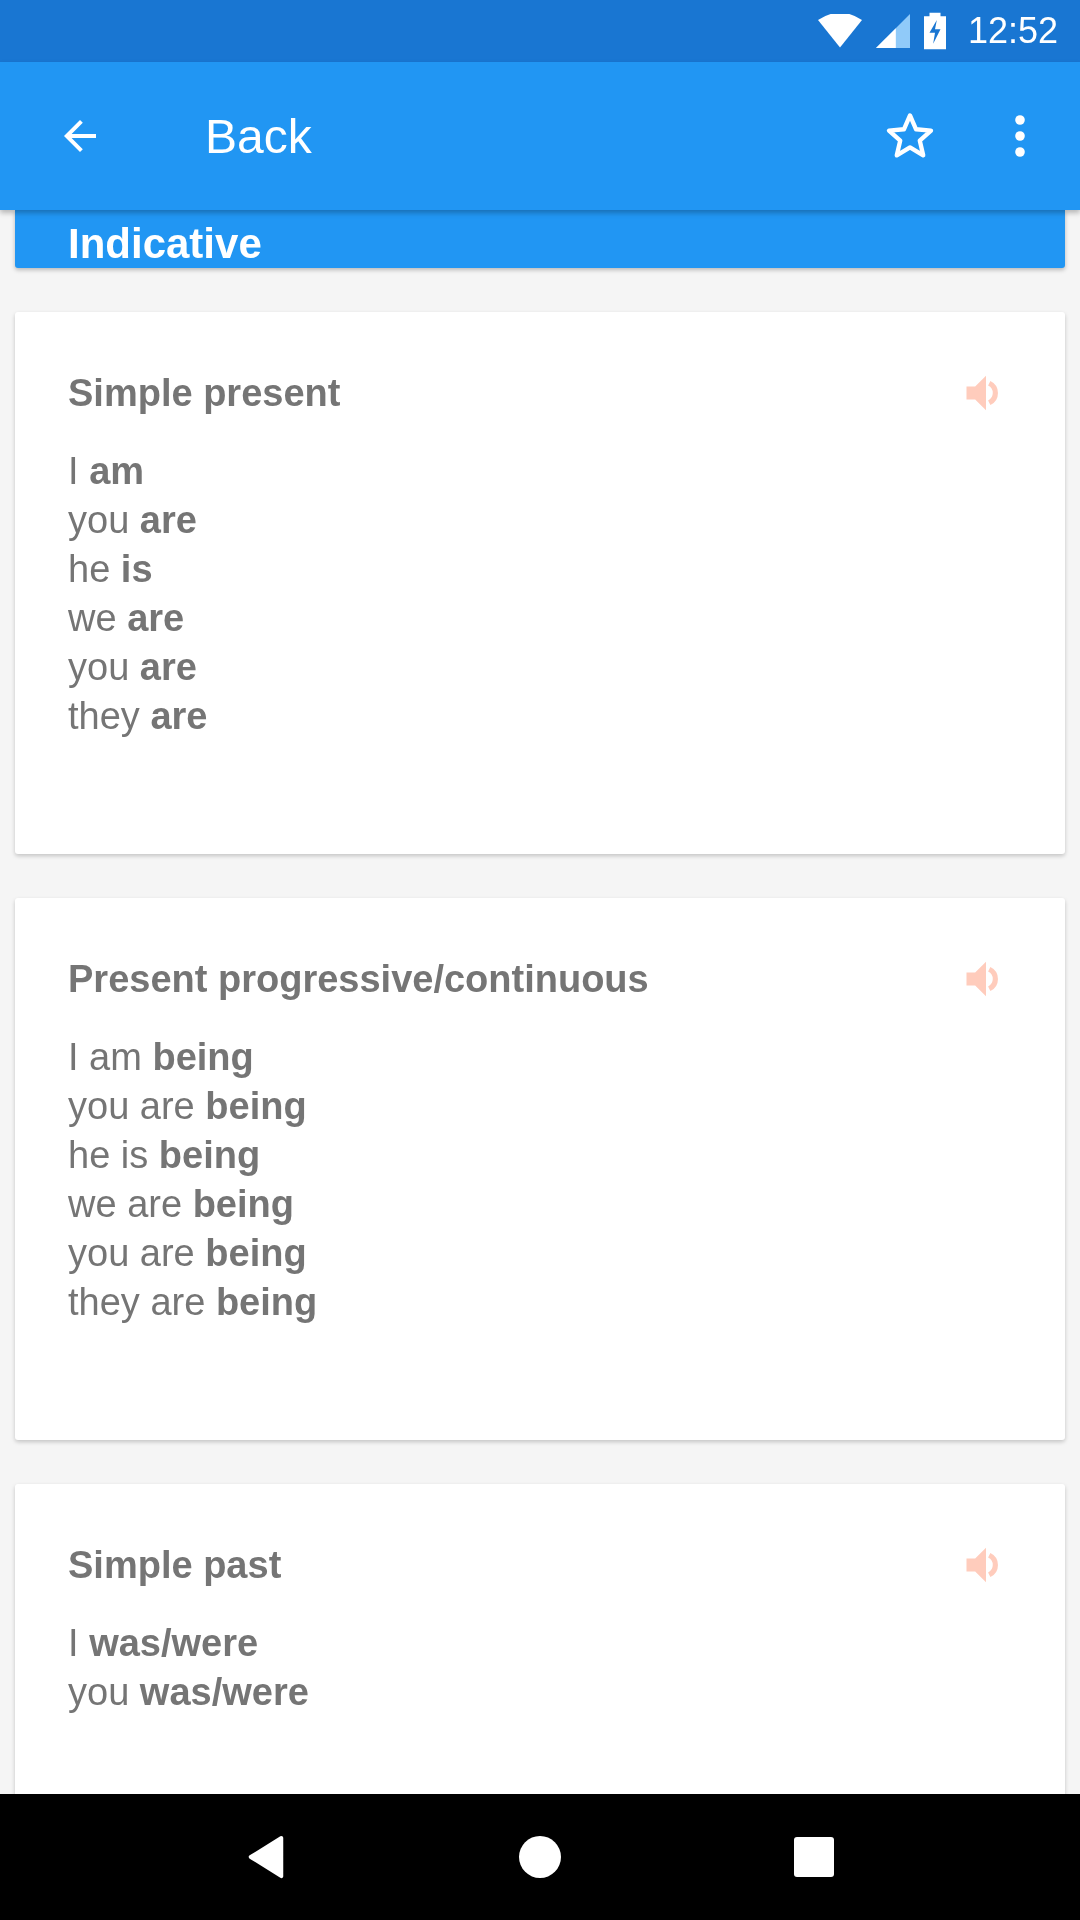 This screenshot has width=1080, height=1920. What do you see at coordinates (1012, 31) in the screenshot?
I see `status-time: 12:52` at bounding box center [1012, 31].